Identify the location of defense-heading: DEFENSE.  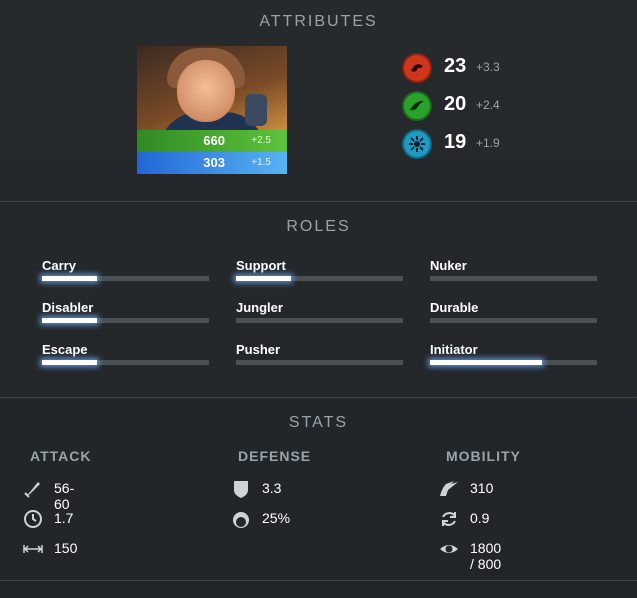
(275, 456).